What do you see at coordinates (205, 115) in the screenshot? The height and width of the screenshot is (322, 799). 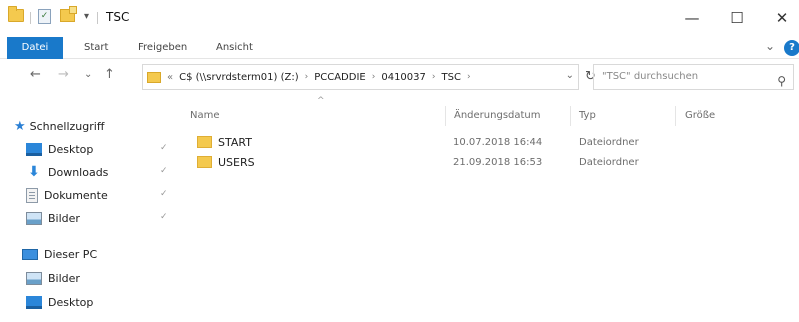 I see `column-header-name: Name` at bounding box center [205, 115].